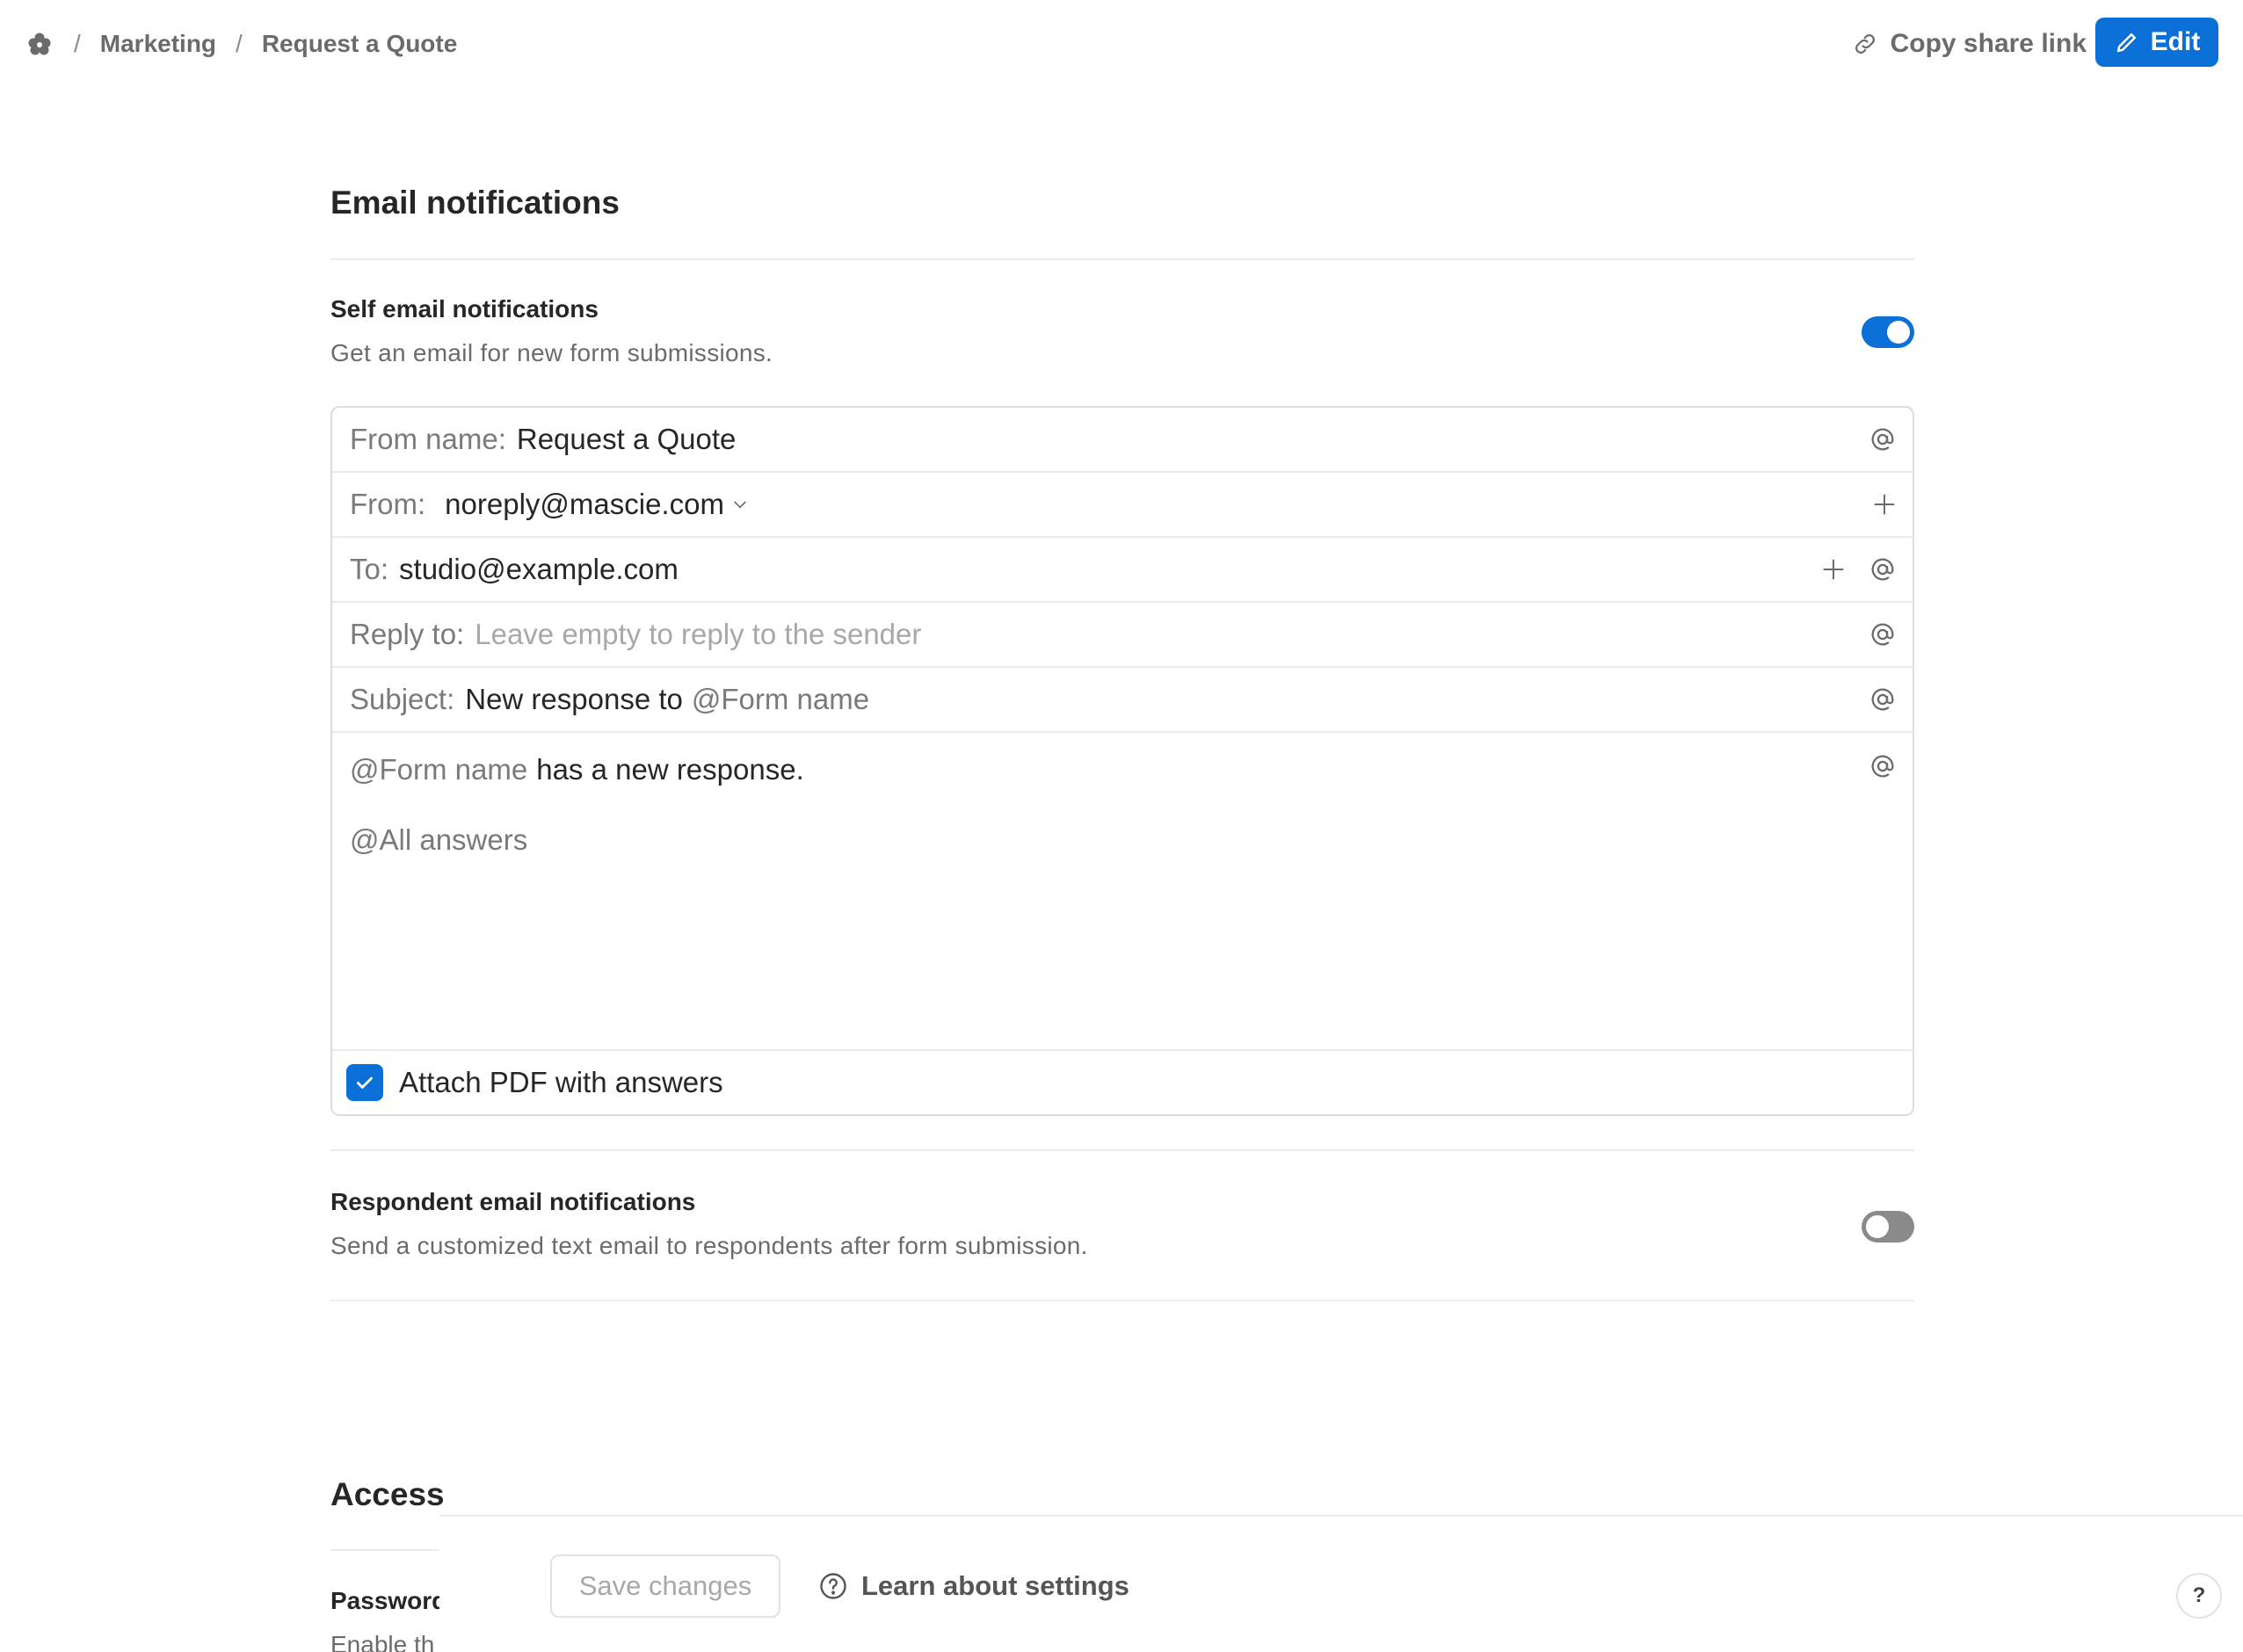  Describe the element at coordinates (781, 699) in the screenshot. I see `subject-form-name-token: @Form name` at that location.